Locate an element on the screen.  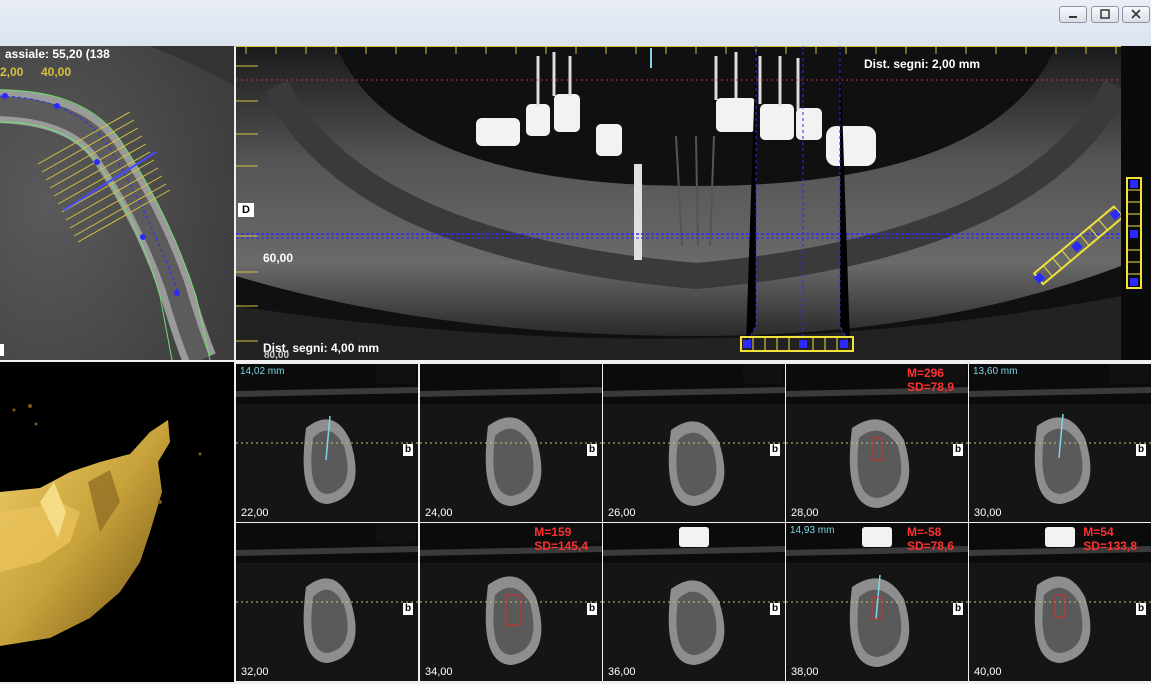
side-marker: D is located at coordinates (246, 210).